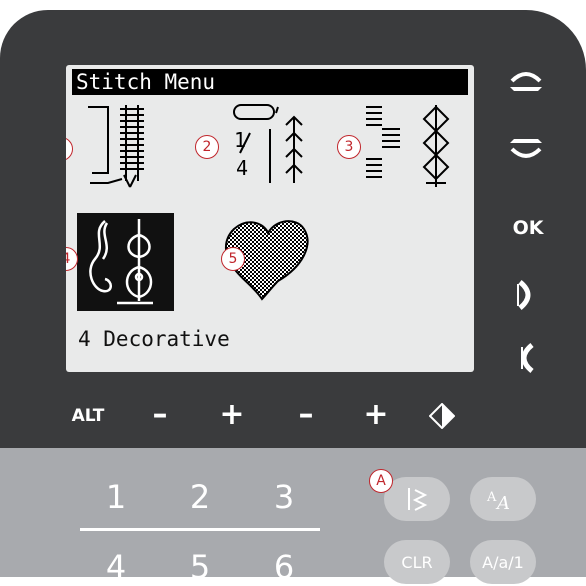  I want to click on marker-2: 2, so click(207, 147).